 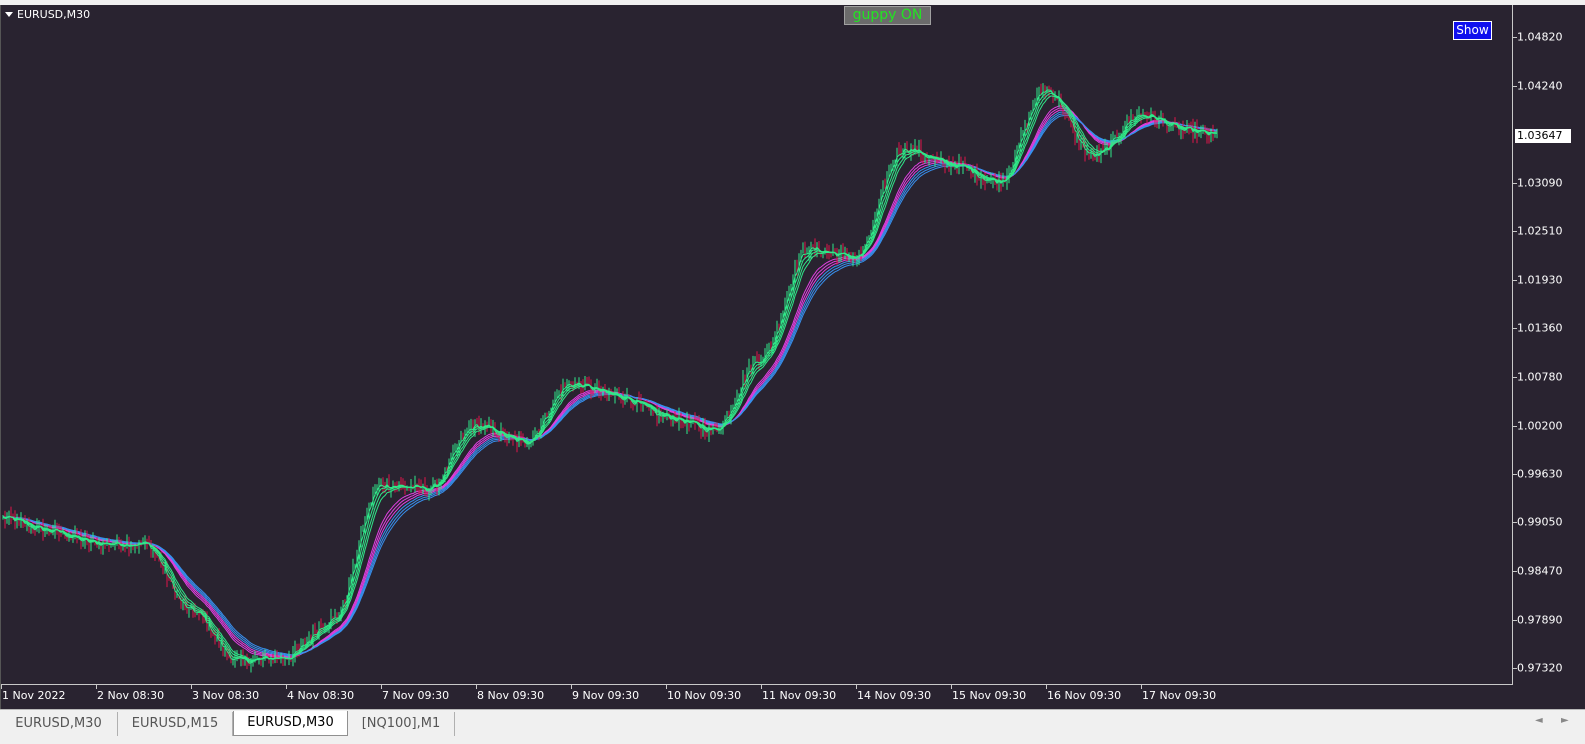 I want to click on time-axis-label: 4 Nov 08:30, so click(x=321, y=695).